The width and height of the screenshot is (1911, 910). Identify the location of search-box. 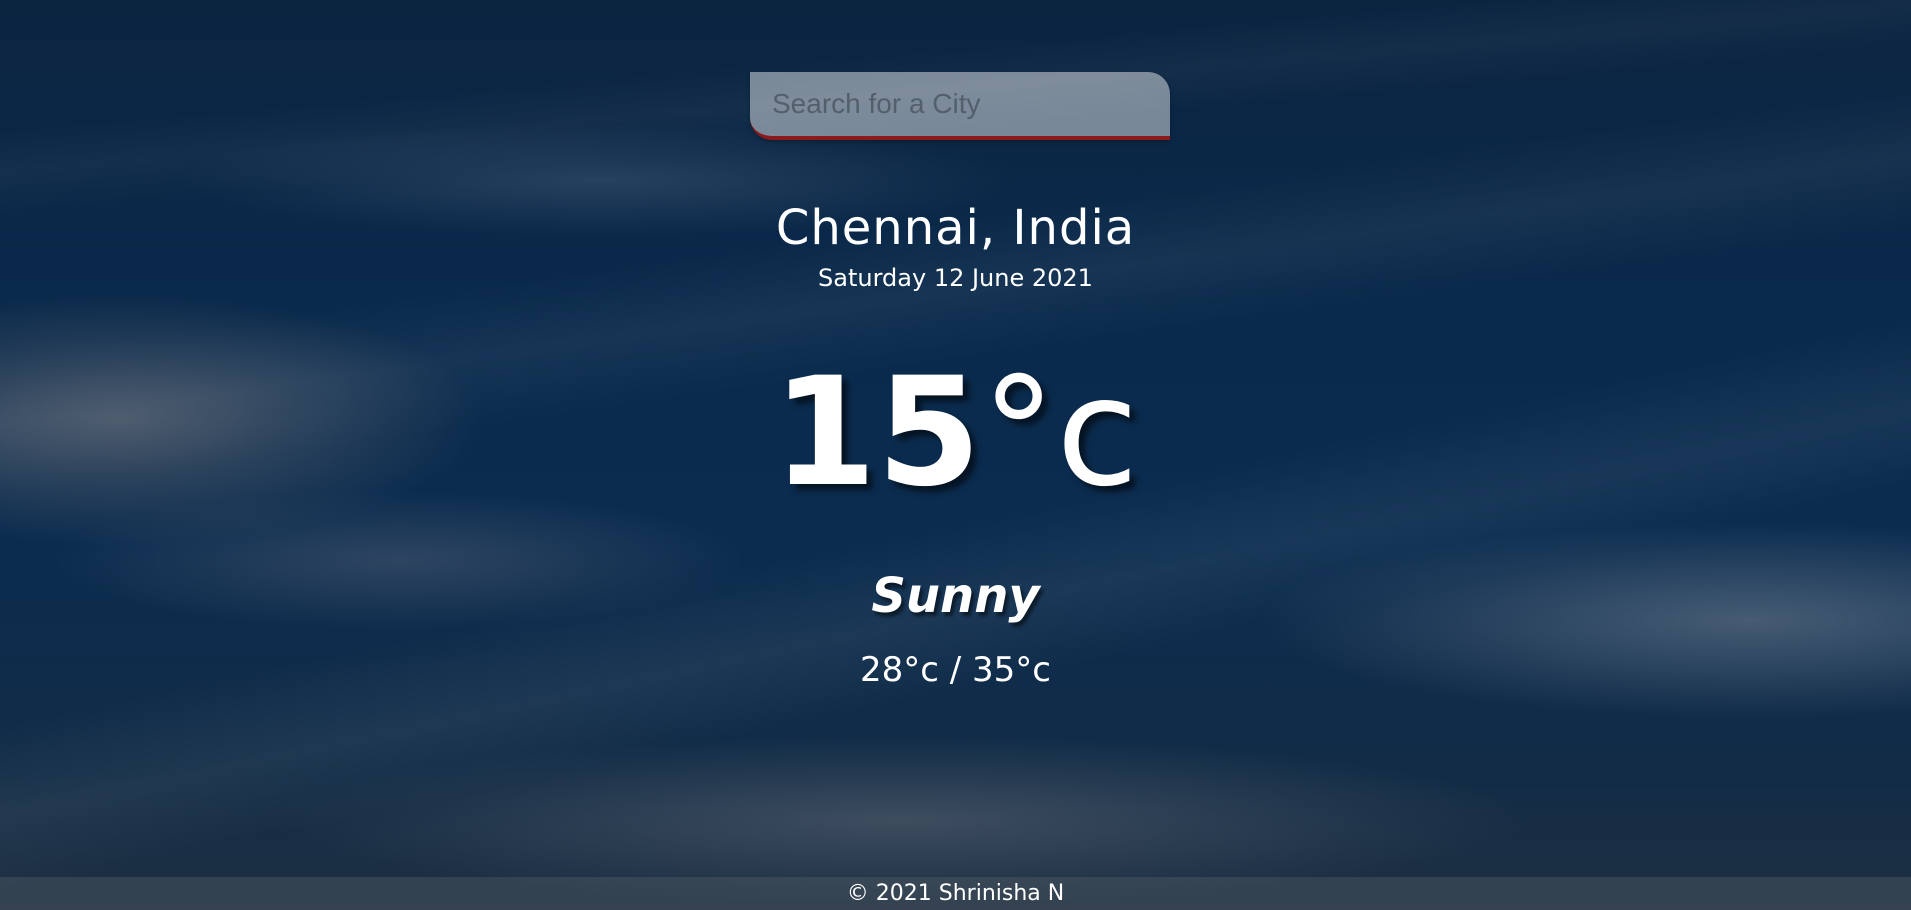
(960, 107).